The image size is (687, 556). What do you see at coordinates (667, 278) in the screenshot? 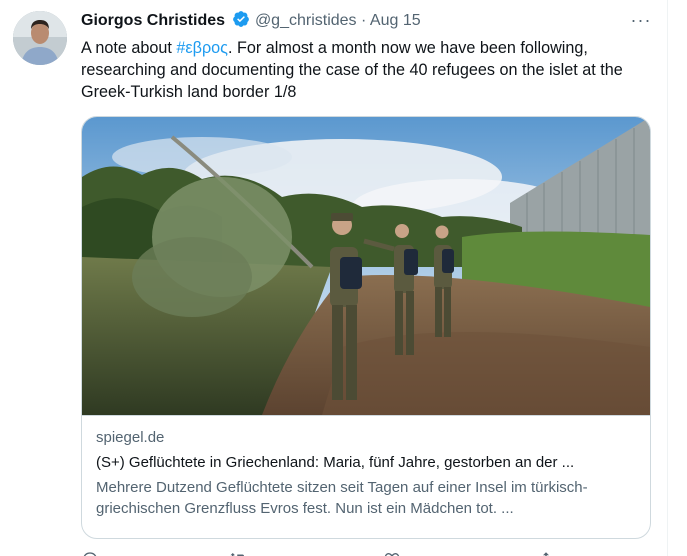
I see `timeline-divider` at bounding box center [667, 278].